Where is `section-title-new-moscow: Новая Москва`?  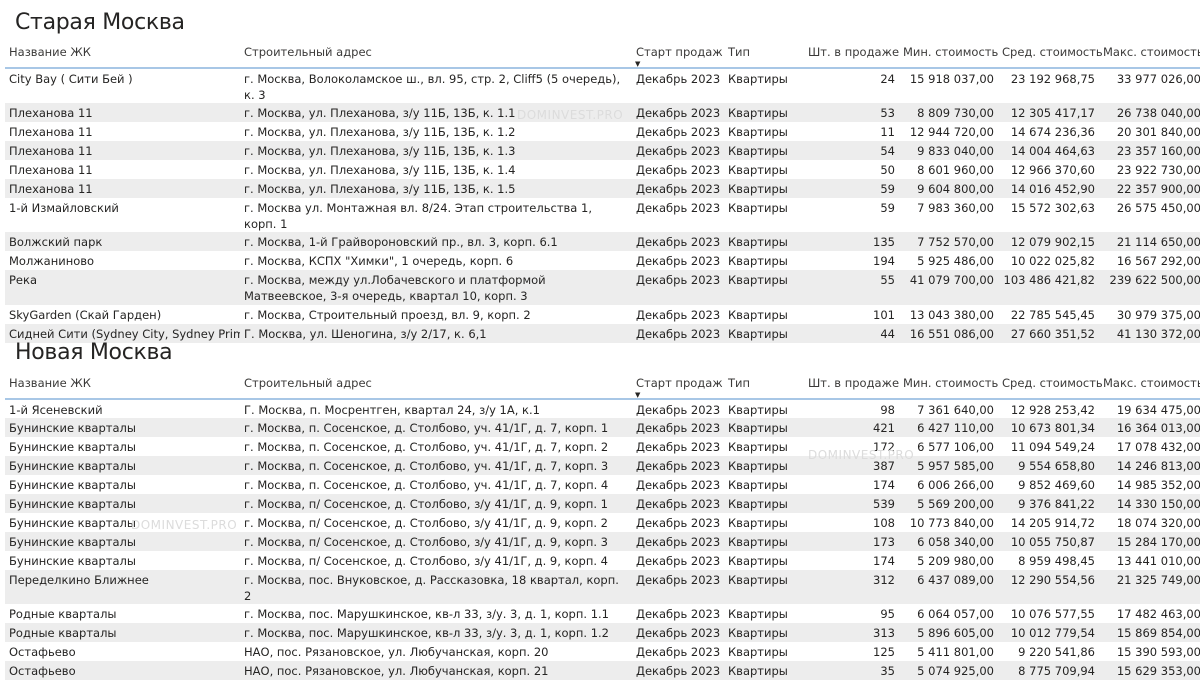 section-title-new-moscow: Новая Москва is located at coordinates (94, 352).